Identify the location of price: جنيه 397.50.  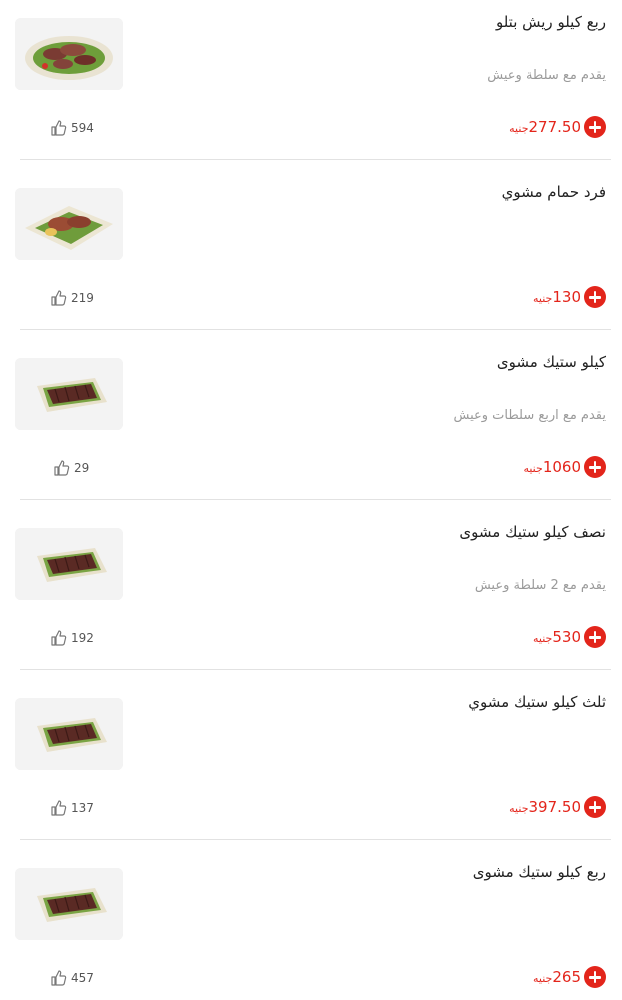
(545, 807).